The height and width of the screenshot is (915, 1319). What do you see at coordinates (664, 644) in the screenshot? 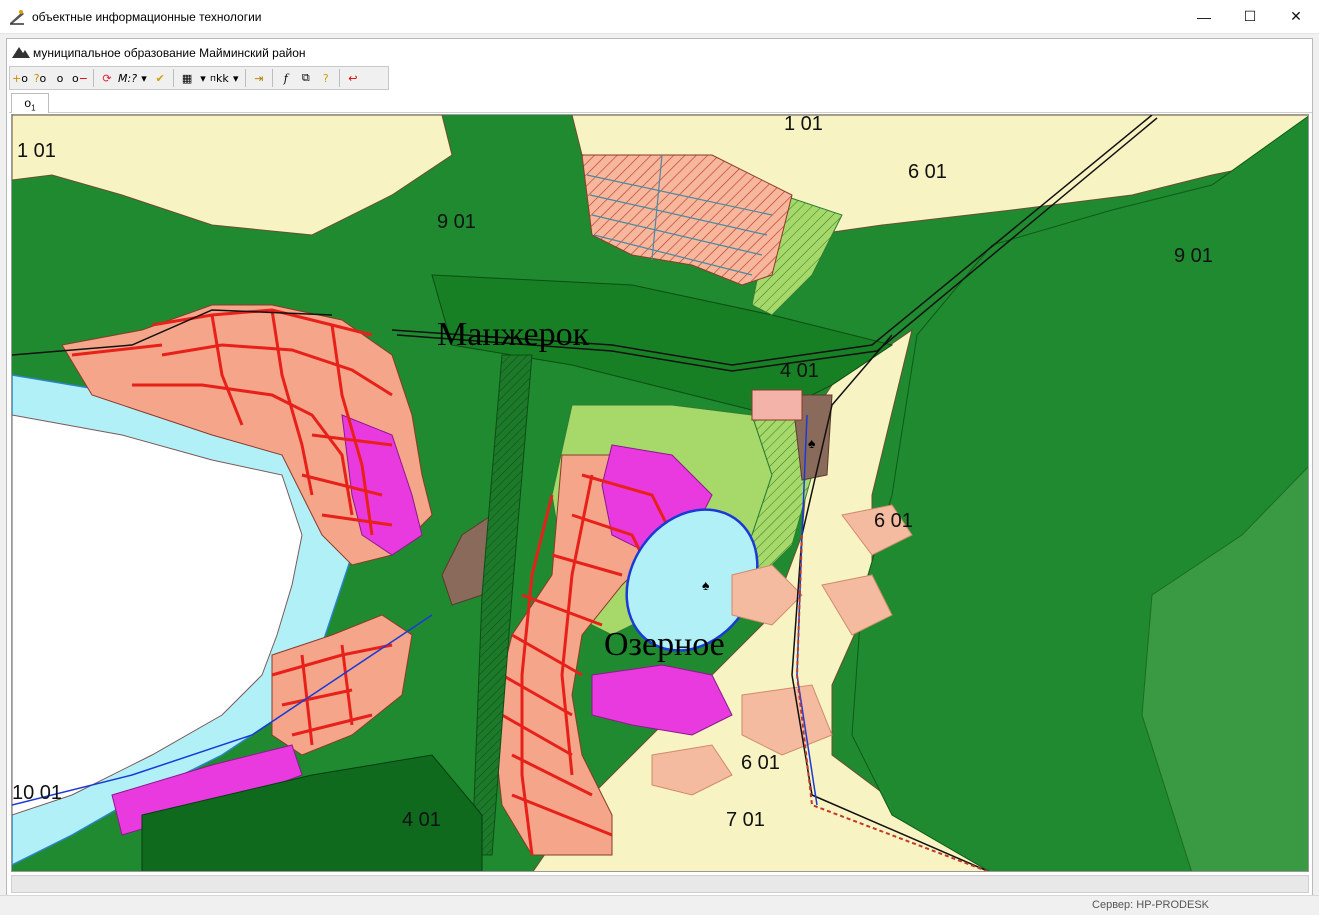
I see `place-label-ozernoe: Озерное` at bounding box center [664, 644].